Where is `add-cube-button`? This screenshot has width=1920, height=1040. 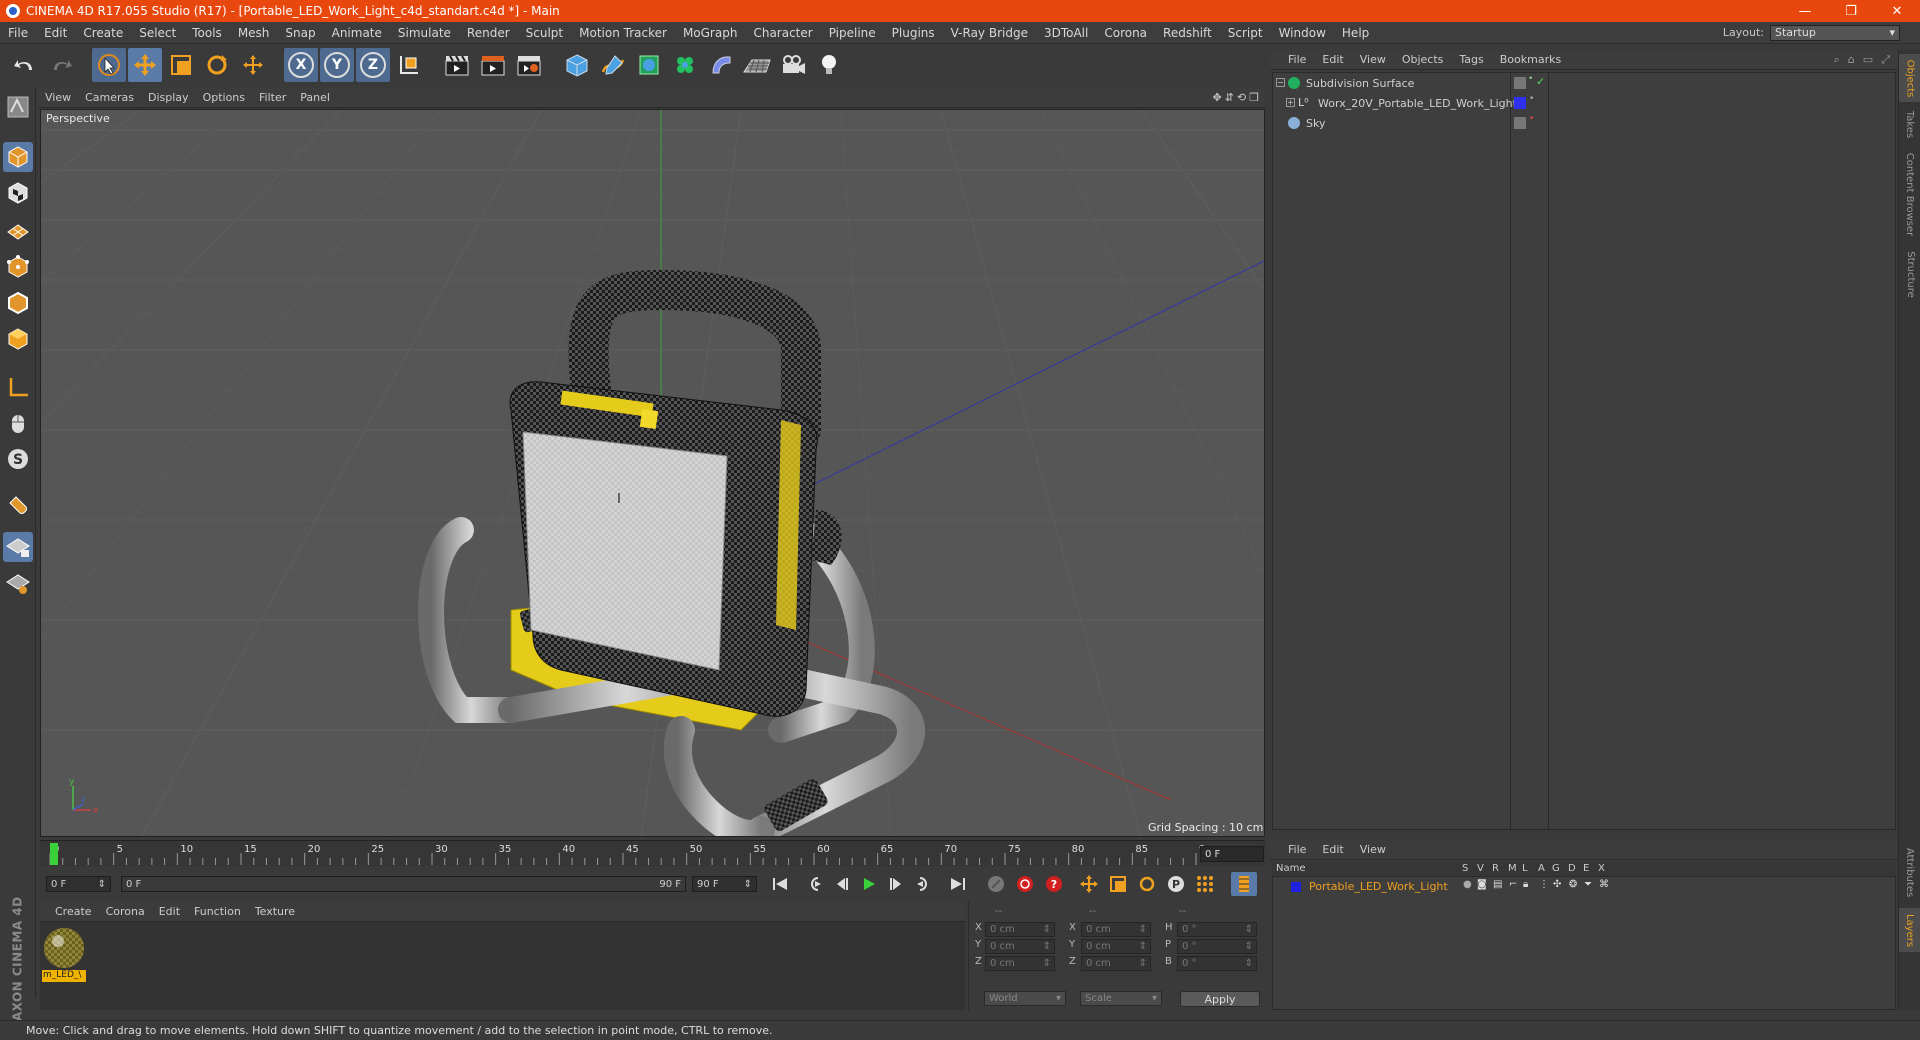 add-cube-button is located at coordinates (577, 65).